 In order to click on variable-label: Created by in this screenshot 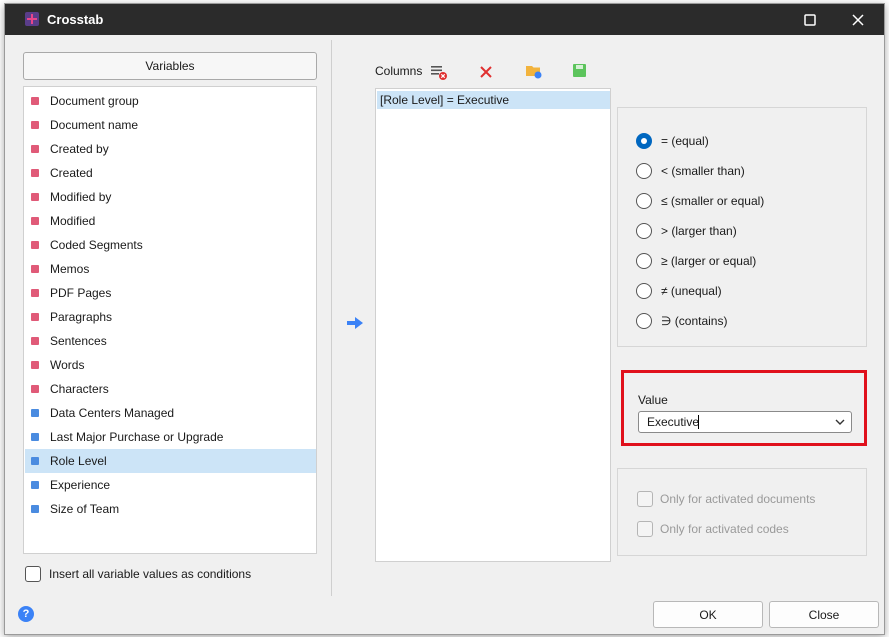, I will do `click(79, 149)`.